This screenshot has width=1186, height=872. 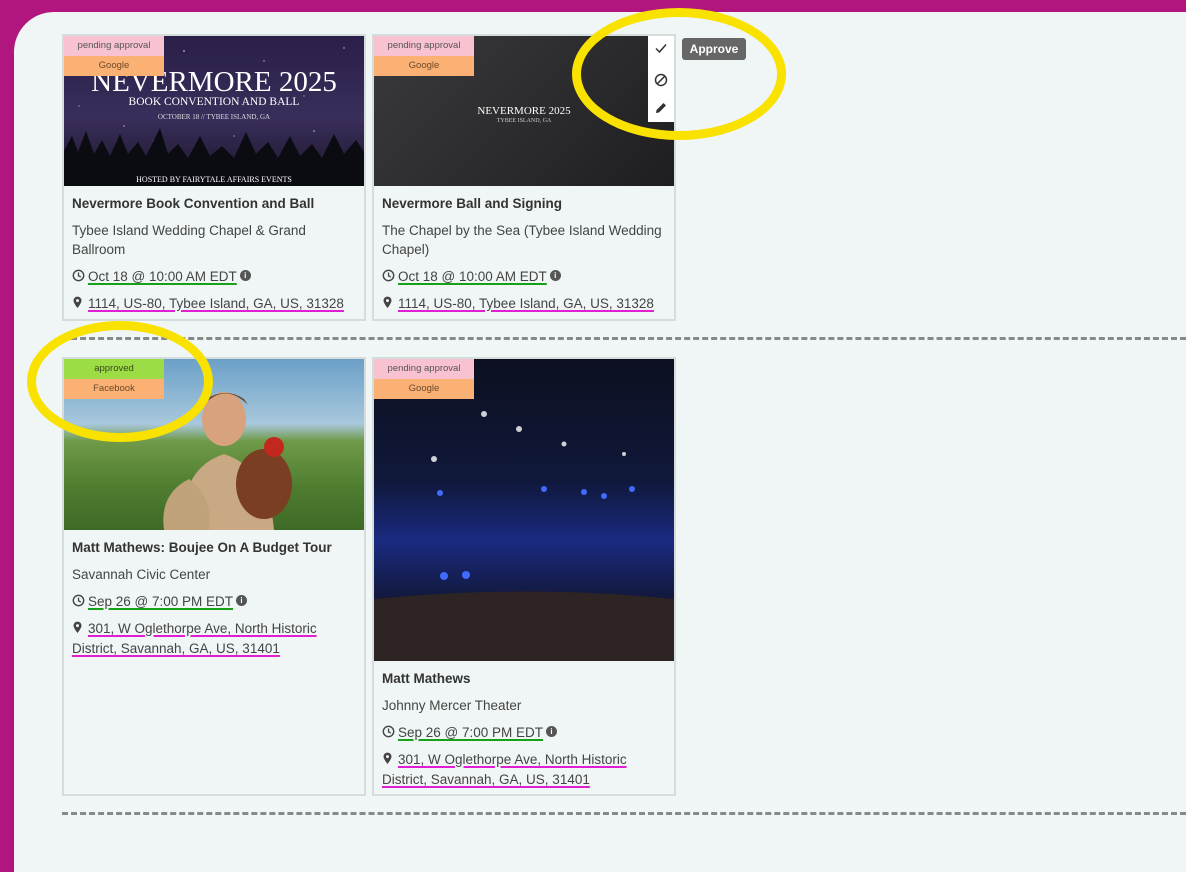 I want to click on poster-footer: HOSTED BY FAIRYTALE AFFAIRS EVENTS, so click(x=214, y=179).